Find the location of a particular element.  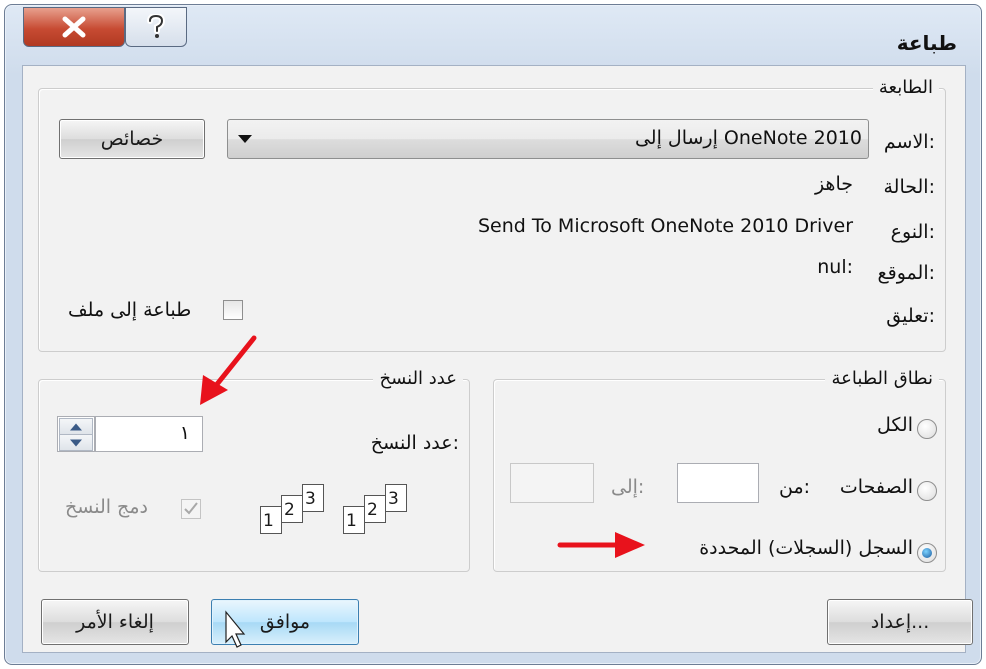

title-bar: طباعة is located at coordinates (493, 35).